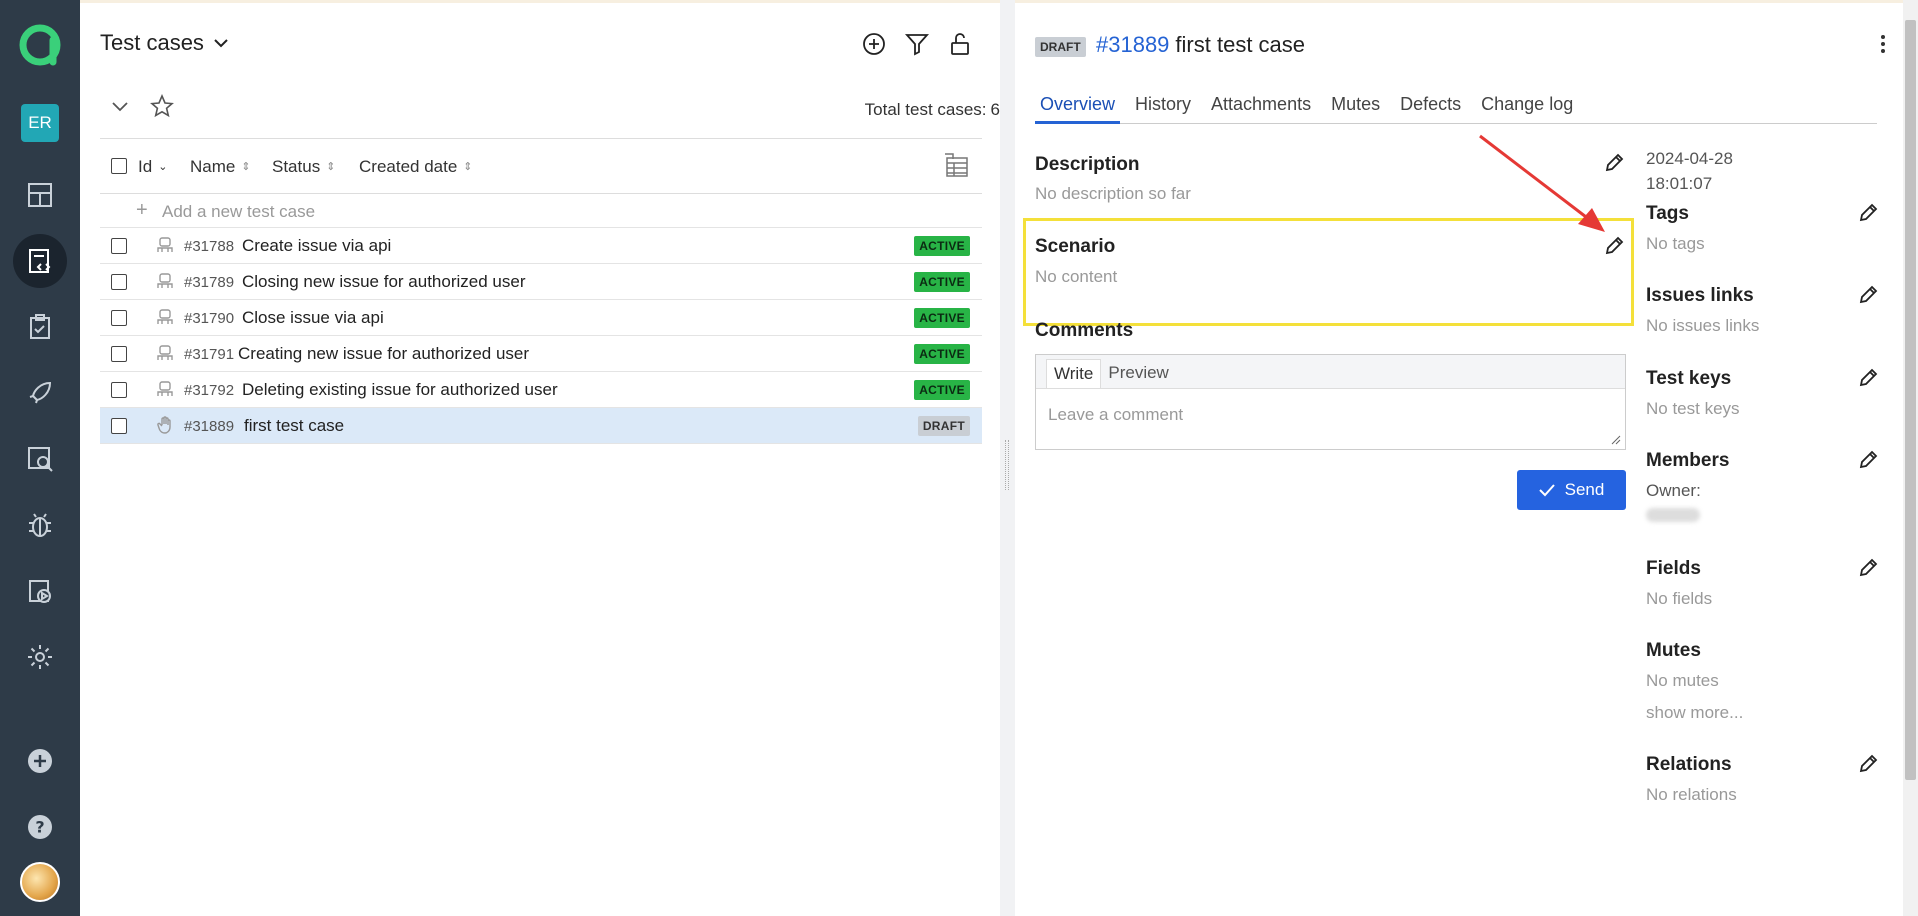  What do you see at coordinates (1868, 295) in the screenshot?
I see `edit-issues-pencil-icon` at bounding box center [1868, 295].